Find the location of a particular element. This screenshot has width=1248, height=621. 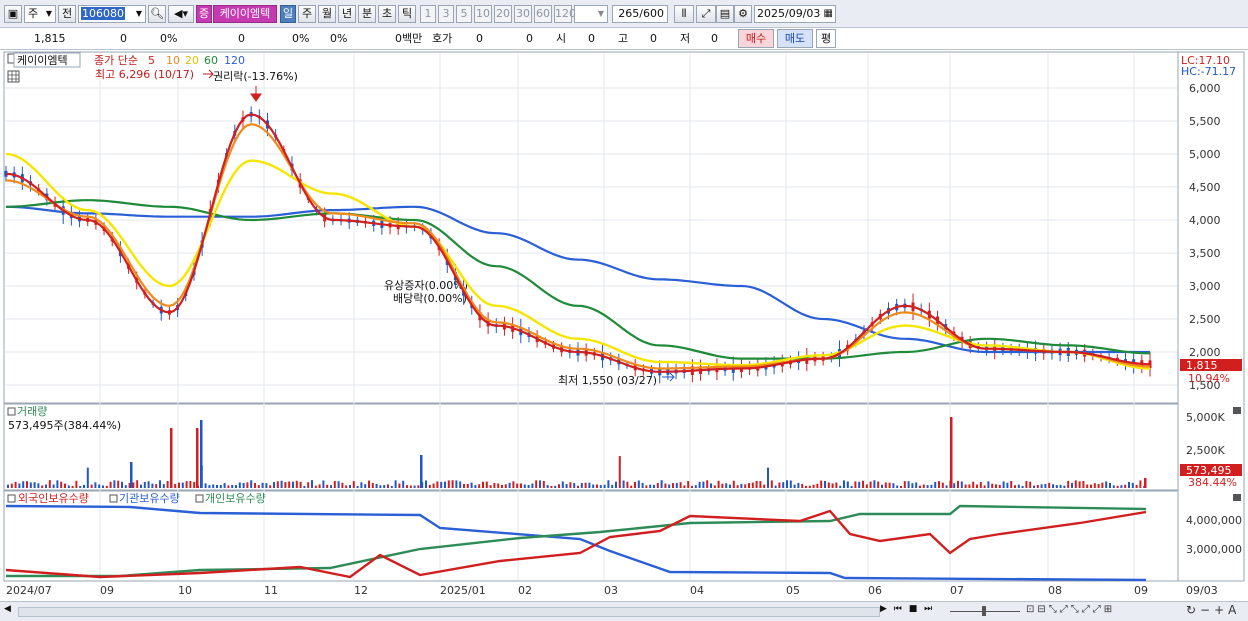

tab-yearly: 년 is located at coordinates (347, 14).